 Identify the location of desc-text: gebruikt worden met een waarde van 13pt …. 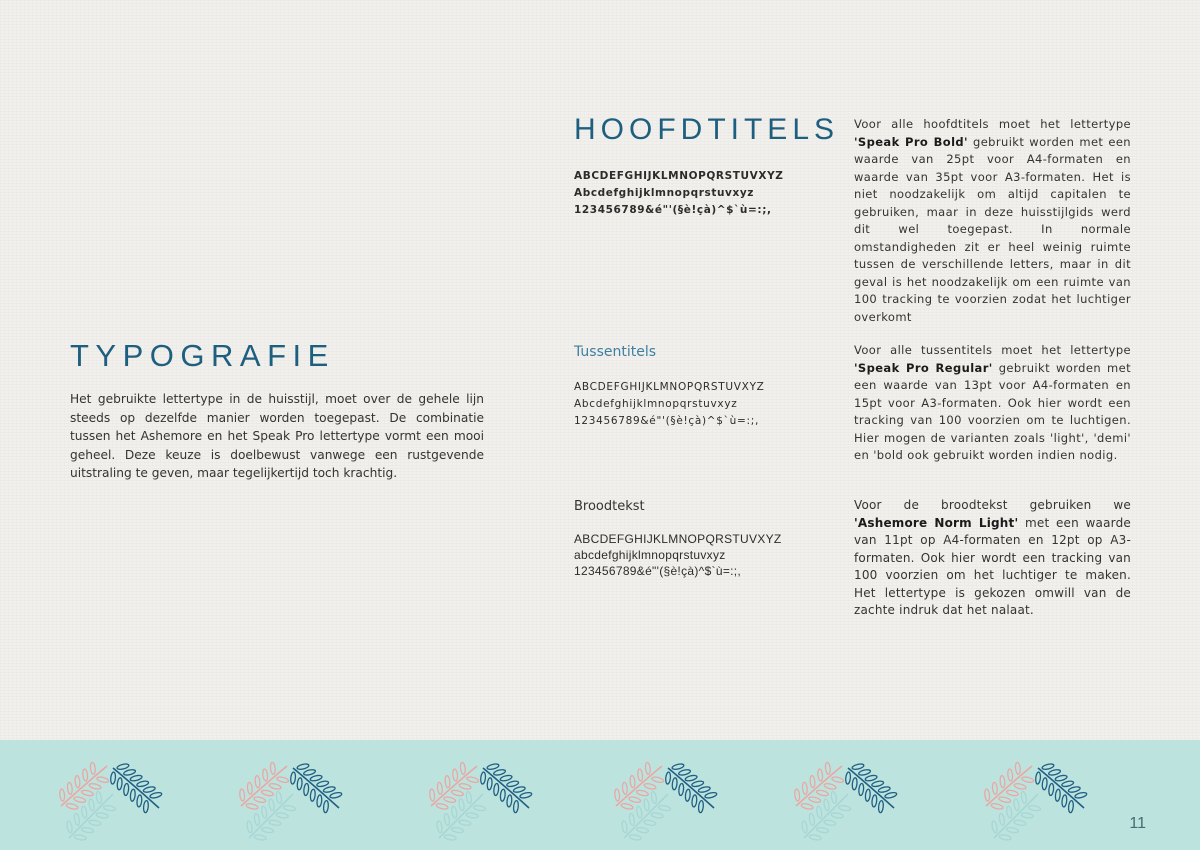
(992, 411).